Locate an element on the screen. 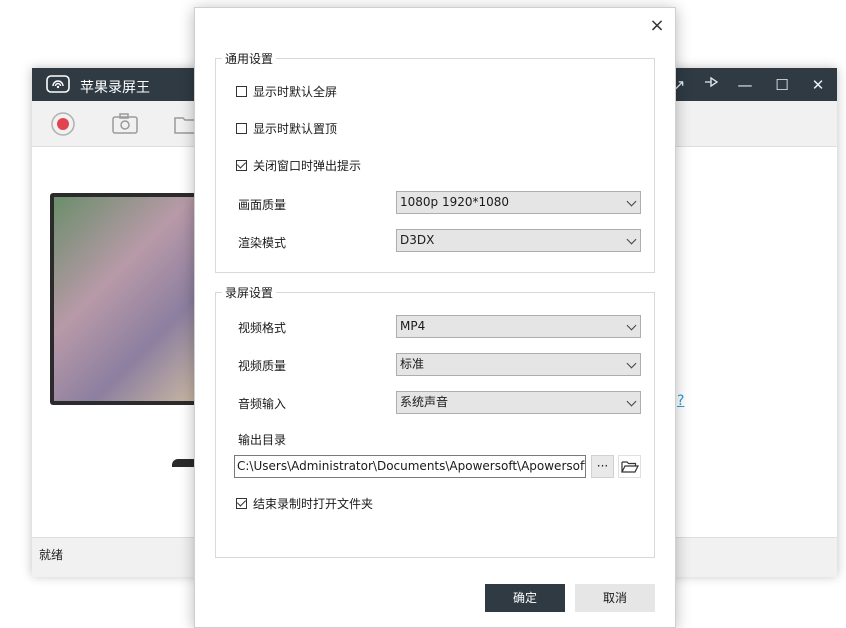  quality-value: 1080p 1920*1080 is located at coordinates (455, 202).